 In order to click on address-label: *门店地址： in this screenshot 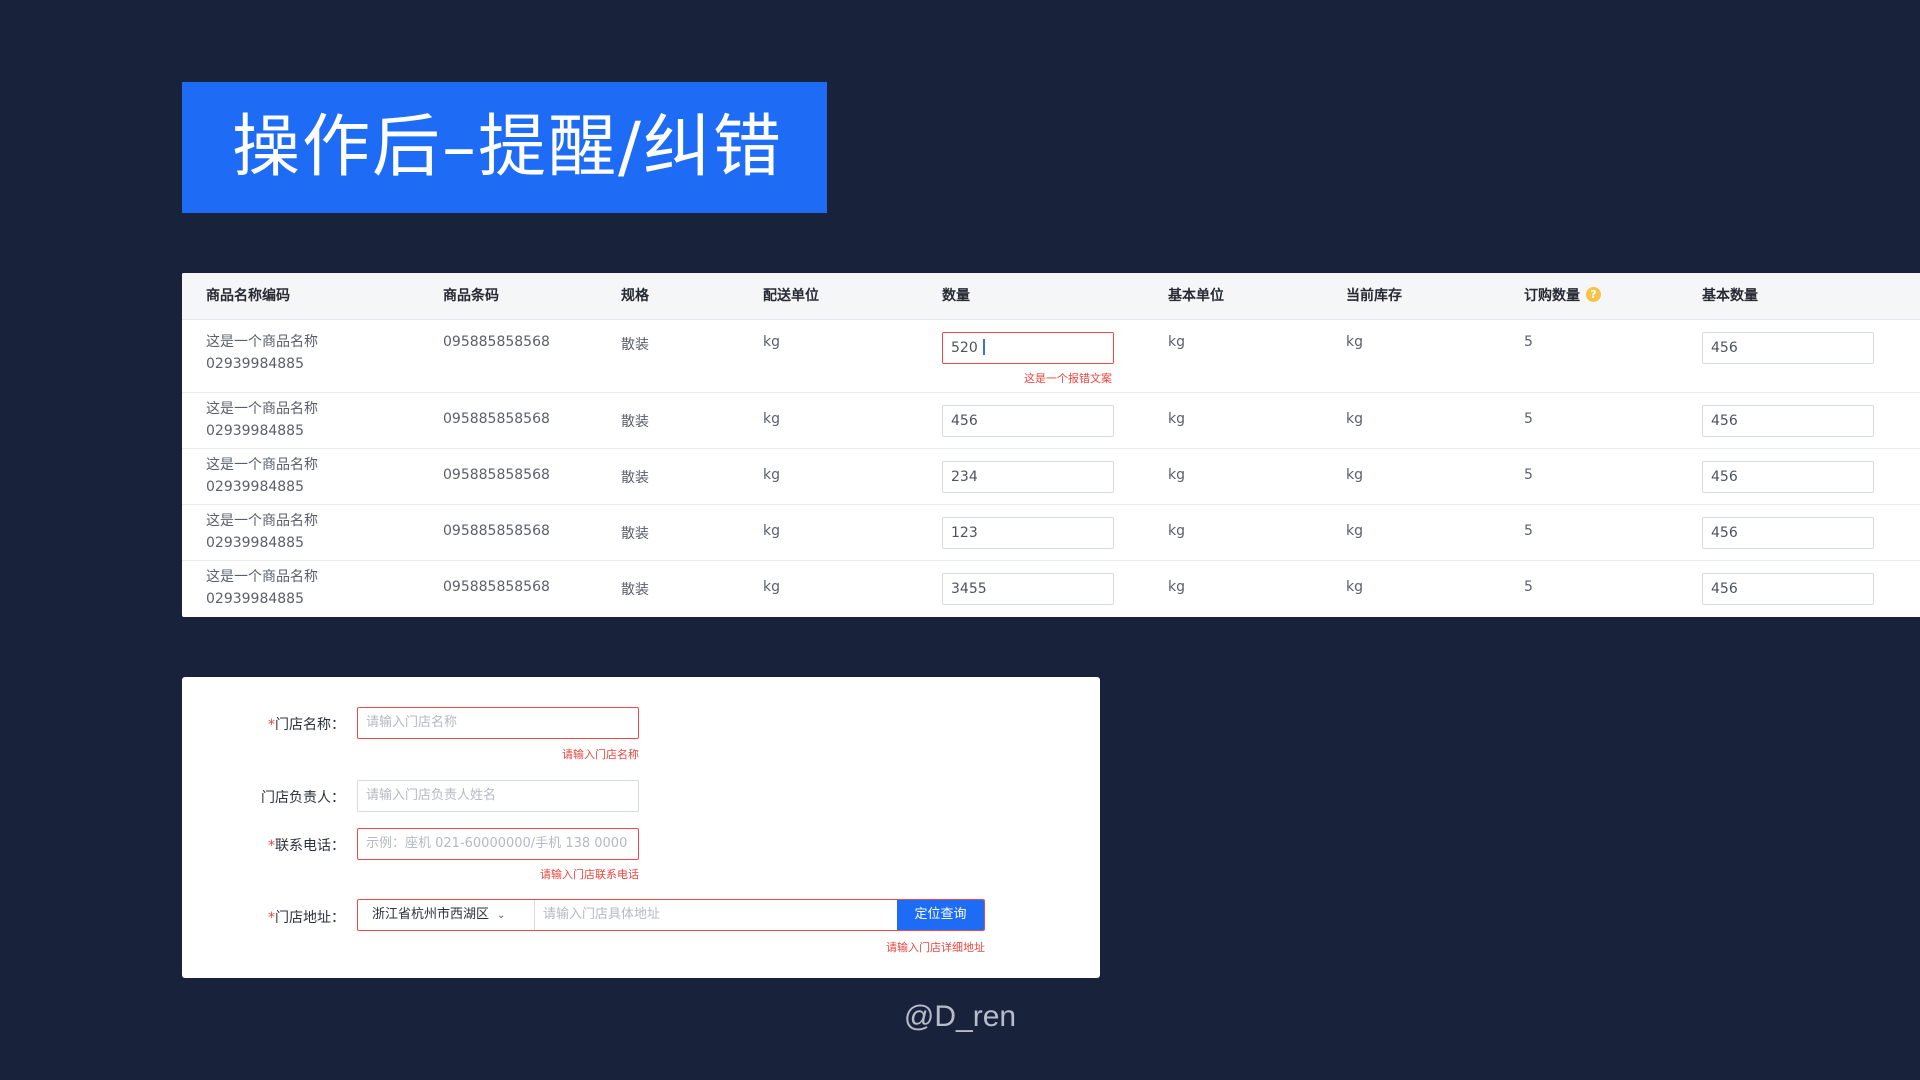, I will do `click(306, 917)`.